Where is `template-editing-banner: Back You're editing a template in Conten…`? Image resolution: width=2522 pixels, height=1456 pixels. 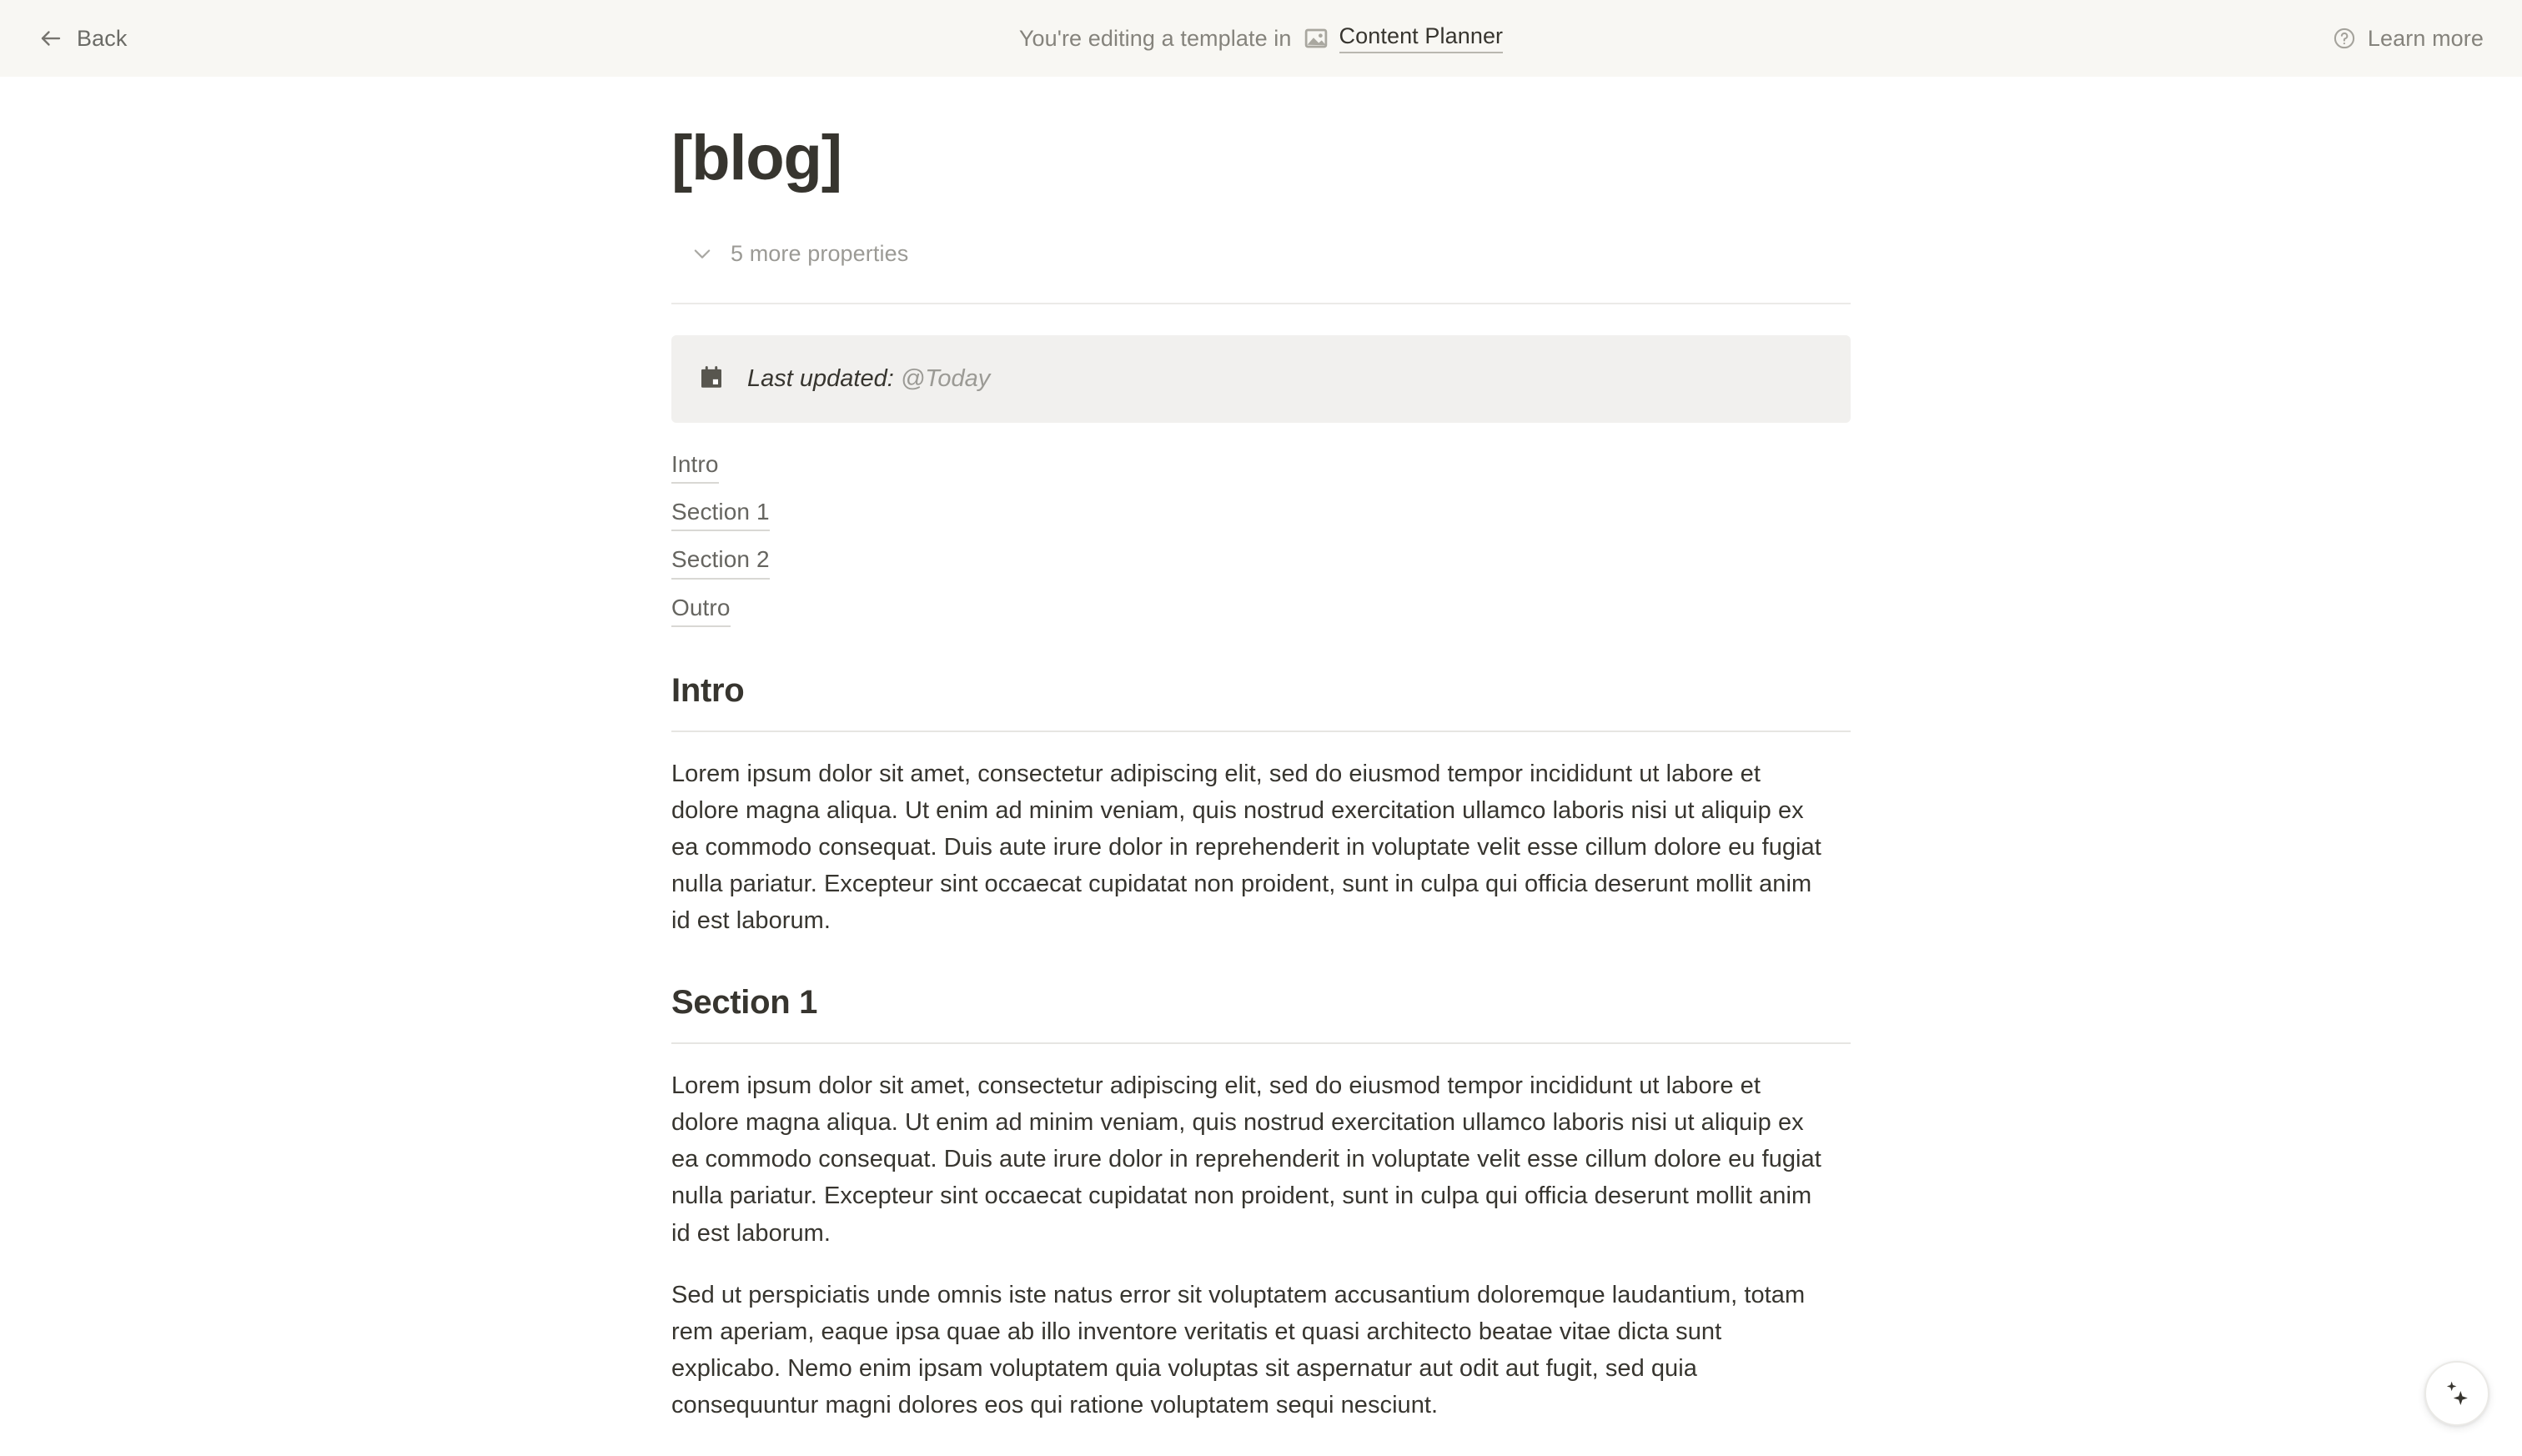
template-editing-banner: Back You're editing a template in Conten… is located at coordinates (1261, 38).